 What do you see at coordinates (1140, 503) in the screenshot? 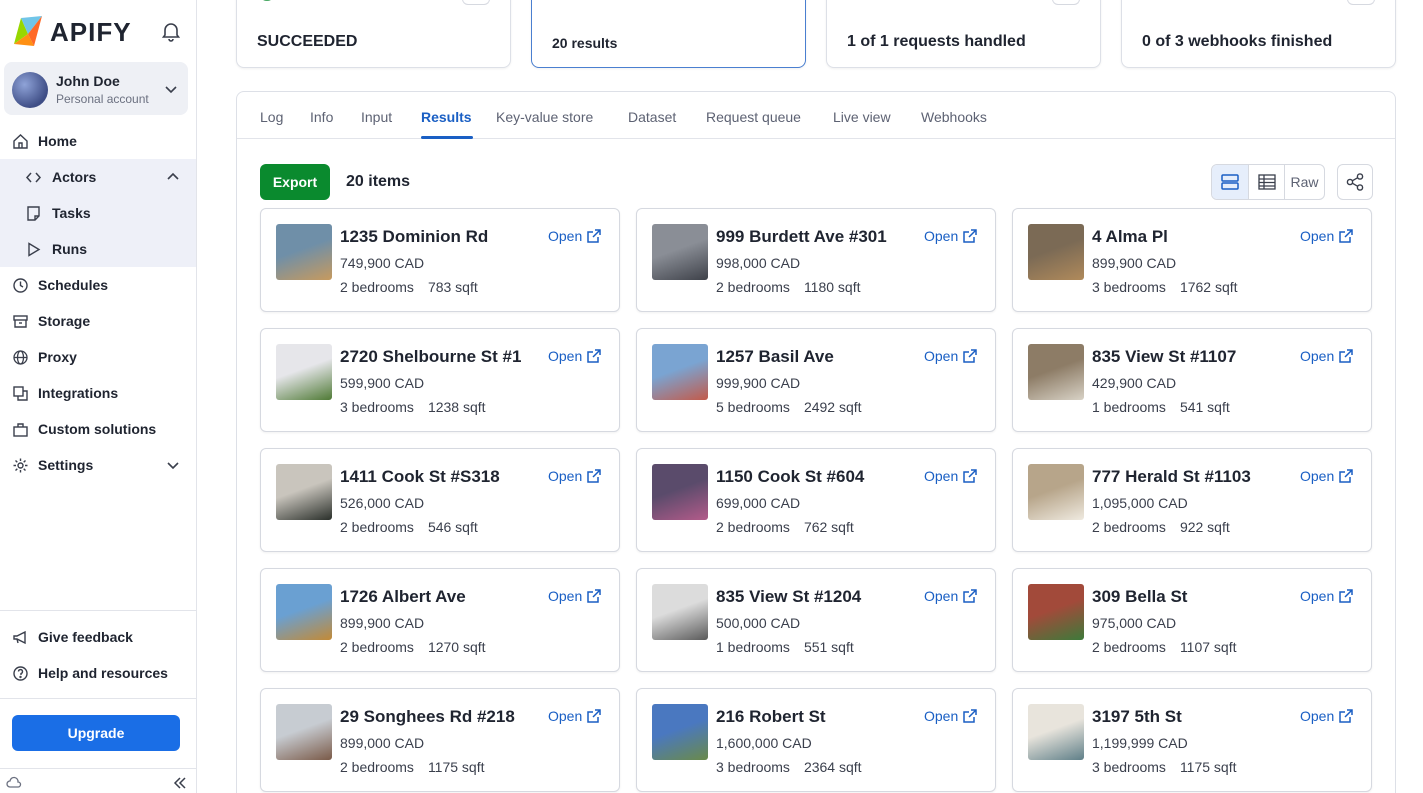
I see `listing-price: 1,095,000 CAD` at bounding box center [1140, 503].